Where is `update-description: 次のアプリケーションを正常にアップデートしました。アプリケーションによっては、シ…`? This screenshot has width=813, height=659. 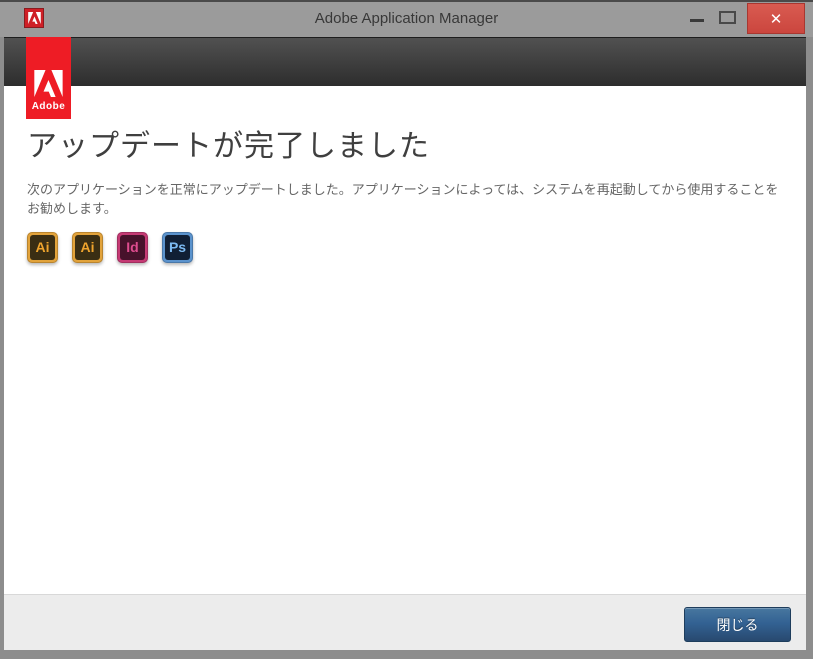
update-description: 次のアプリケーションを正常にアップデートしました。アプリケーションによっては、シ… is located at coordinates (403, 199).